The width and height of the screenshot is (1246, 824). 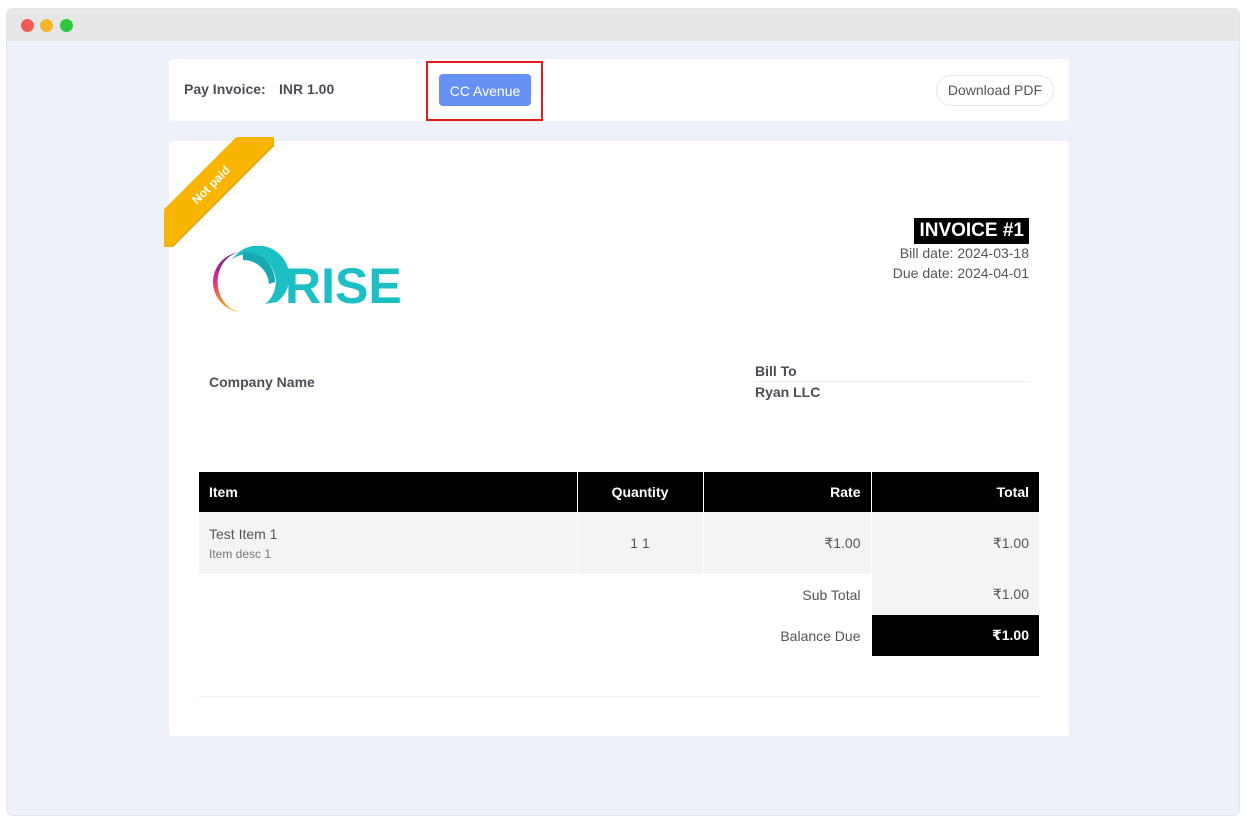 What do you see at coordinates (955, 492) in the screenshot?
I see `header-total: Total` at bounding box center [955, 492].